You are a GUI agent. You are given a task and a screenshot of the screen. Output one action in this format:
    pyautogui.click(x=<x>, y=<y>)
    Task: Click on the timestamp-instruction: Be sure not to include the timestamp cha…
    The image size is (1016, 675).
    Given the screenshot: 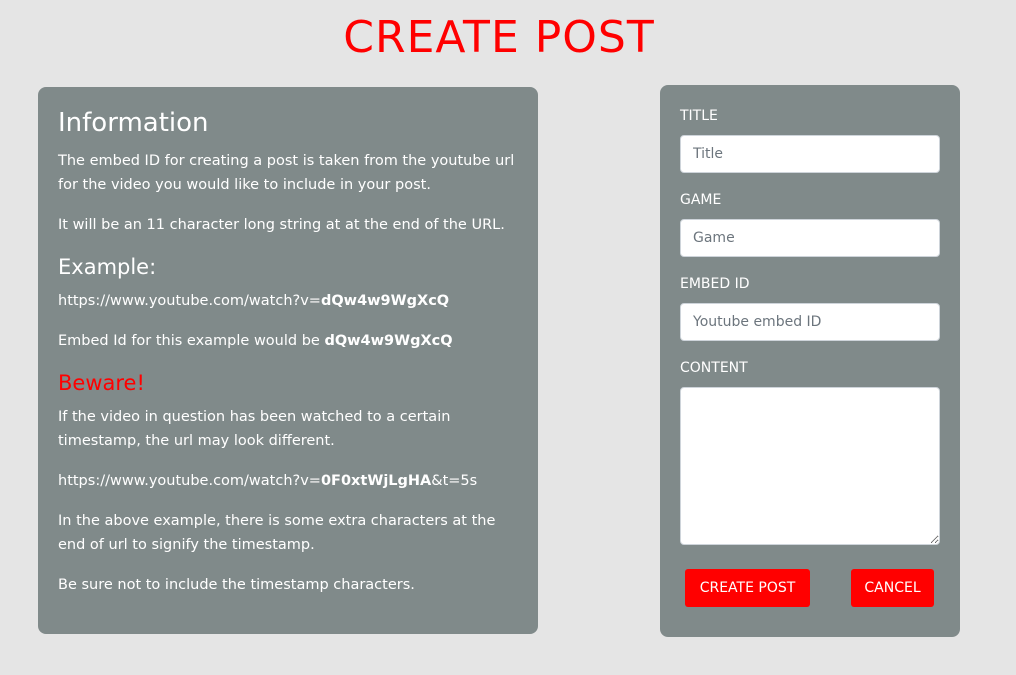 What is the action you would take?
    pyautogui.click(x=236, y=585)
    